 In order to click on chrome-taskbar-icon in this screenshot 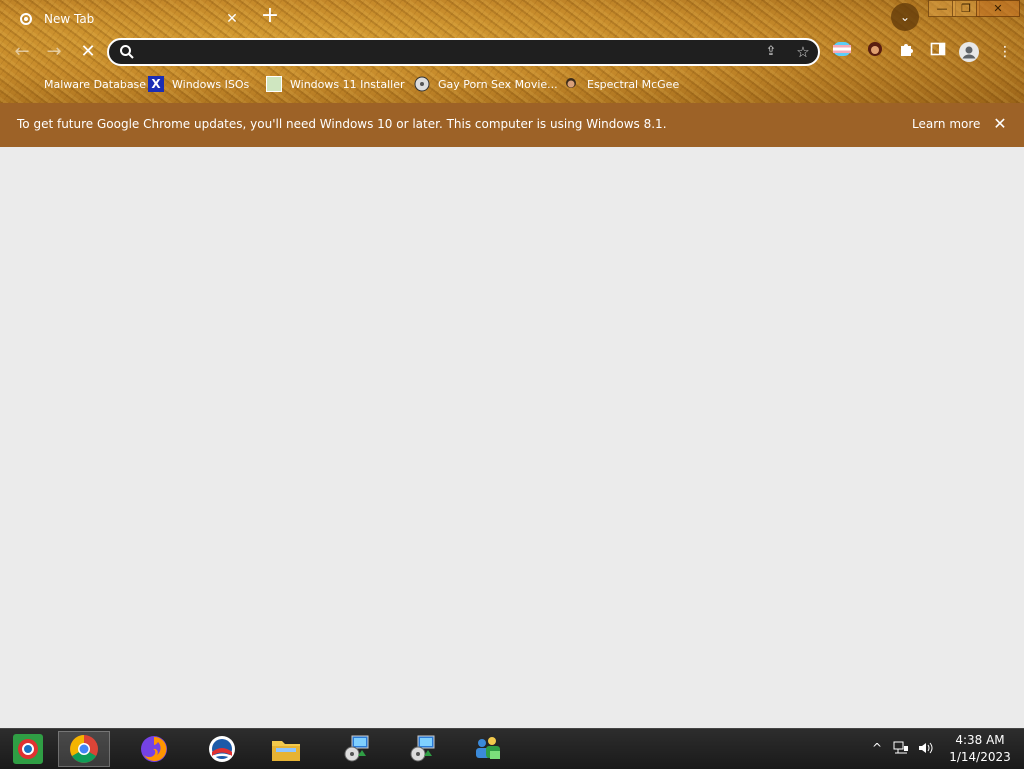, I will do `click(84, 749)`.